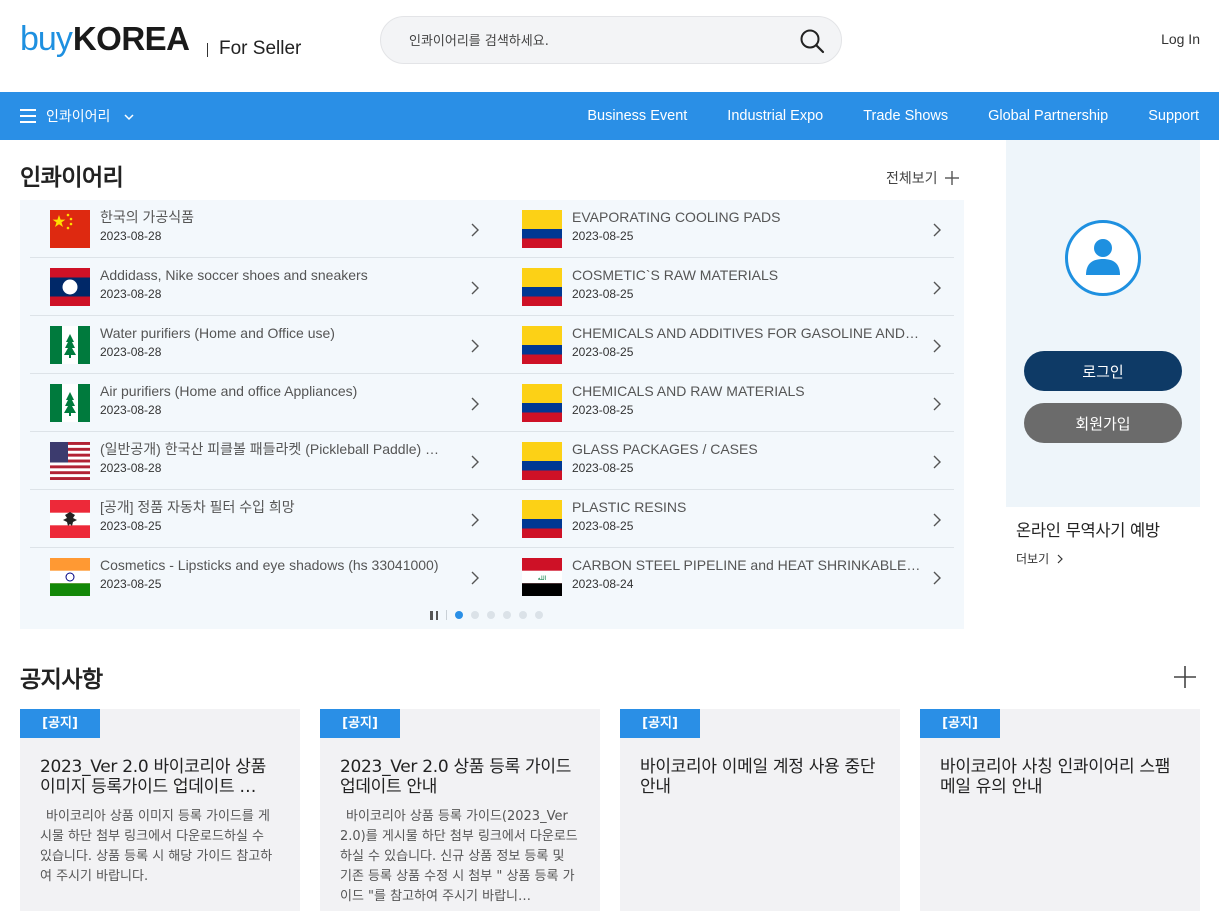 This screenshot has width=1219, height=911. What do you see at coordinates (446, 615) in the screenshot?
I see `pager-divider` at bounding box center [446, 615].